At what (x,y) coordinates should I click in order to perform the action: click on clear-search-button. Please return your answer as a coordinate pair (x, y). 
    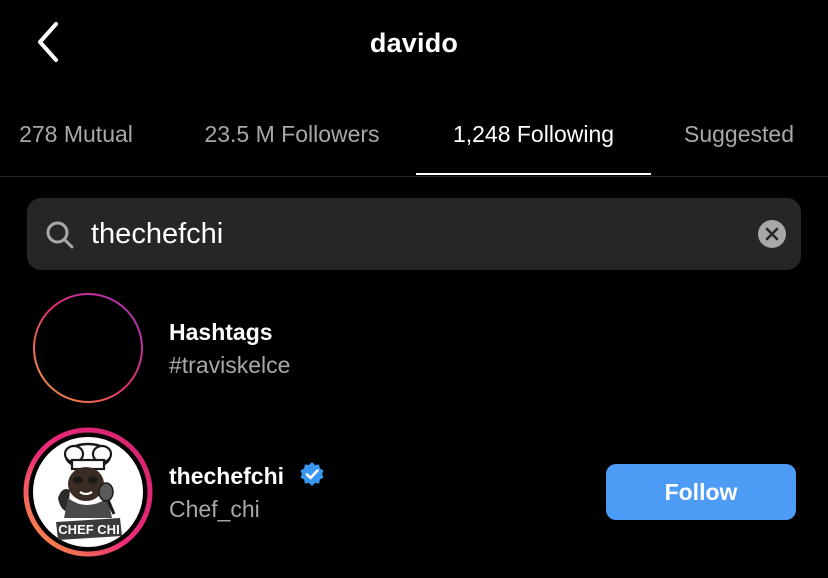
    Looking at the image, I should click on (772, 234).